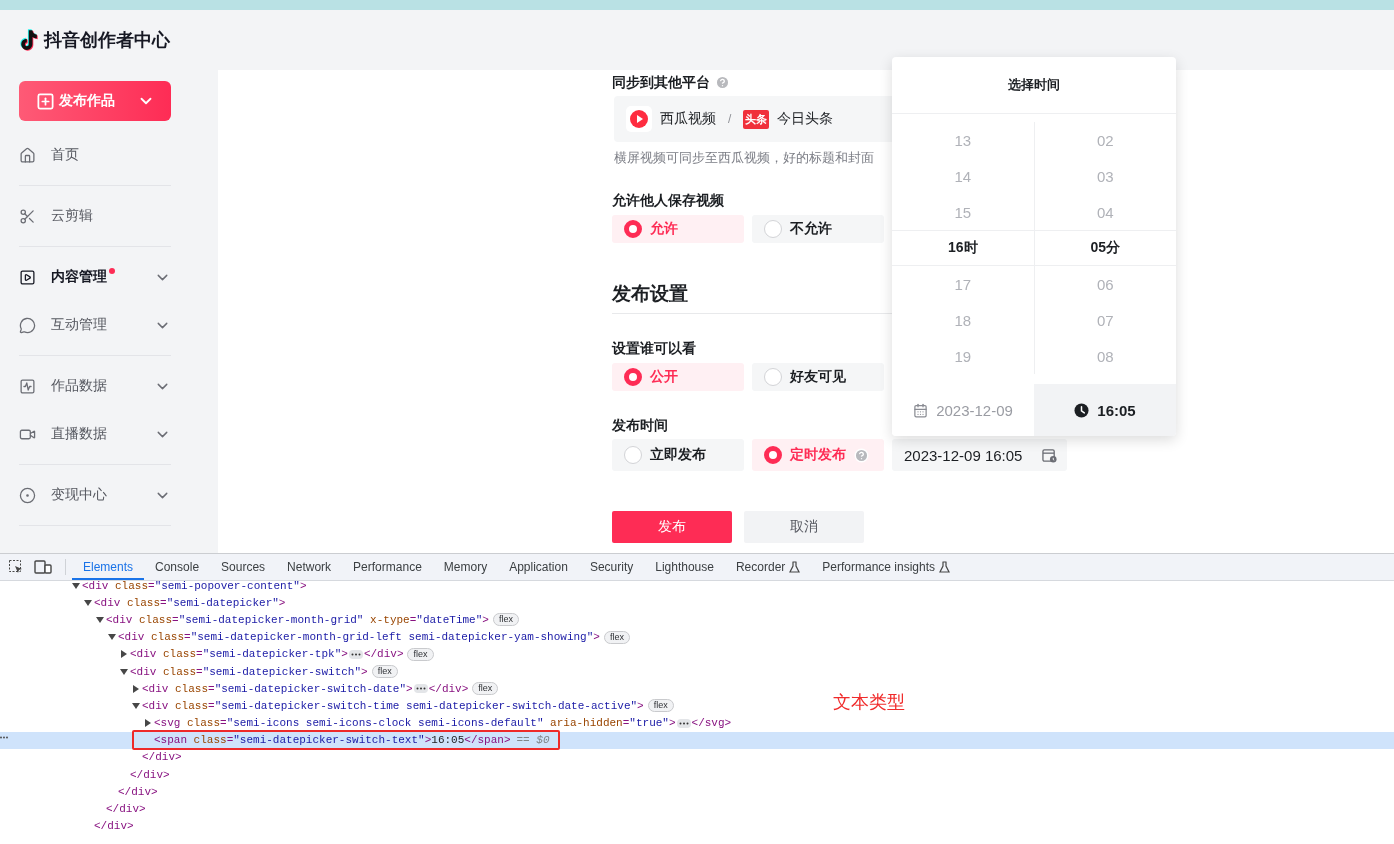 This screenshot has height=844, width=1394. Describe the element at coordinates (27, 216) in the screenshot. I see `scissors-icon` at that location.